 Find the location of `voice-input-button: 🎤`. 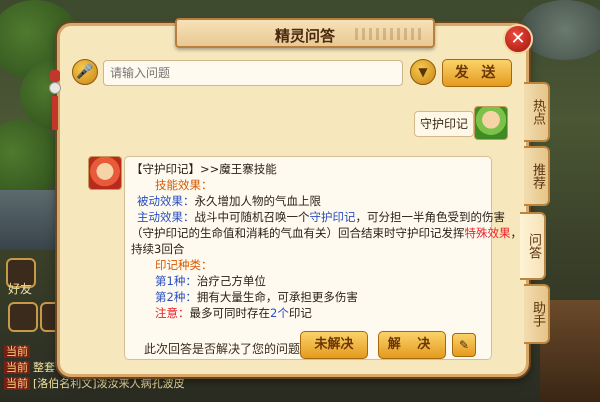

voice-input-button: 🎤 is located at coordinates (85, 72).